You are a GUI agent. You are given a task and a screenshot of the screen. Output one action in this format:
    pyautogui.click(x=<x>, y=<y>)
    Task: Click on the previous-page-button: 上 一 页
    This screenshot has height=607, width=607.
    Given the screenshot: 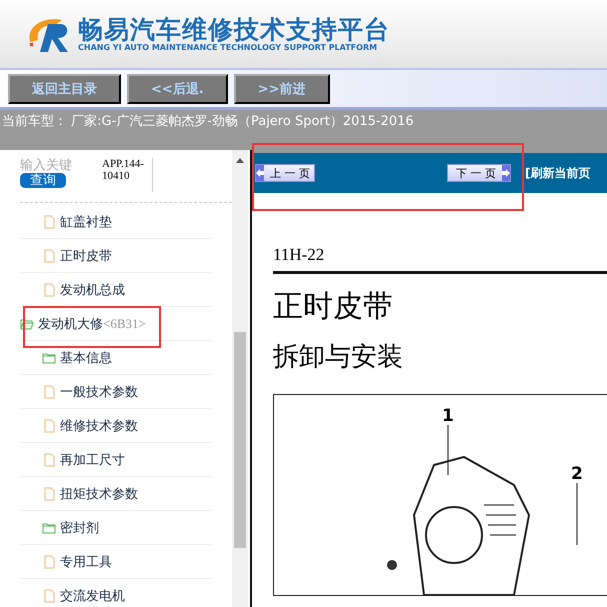 What is the action you would take?
    pyautogui.click(x=285, y=173)
    